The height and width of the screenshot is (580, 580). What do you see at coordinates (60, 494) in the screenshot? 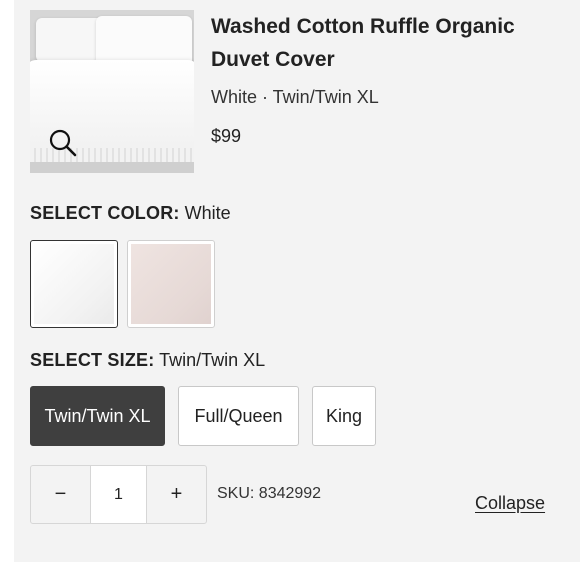
I see `quantity-decrement-button: −` at bounding box center [60, 494].